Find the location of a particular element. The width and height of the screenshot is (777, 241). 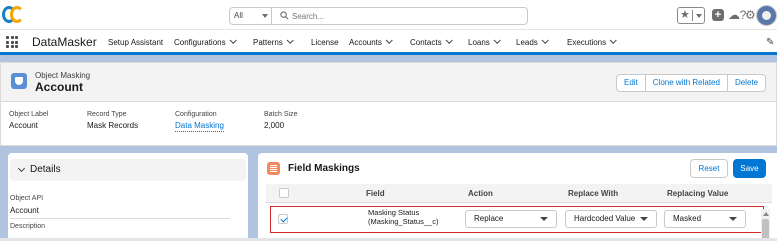

favorites-button: ★ is located at coordinates (691, 15).